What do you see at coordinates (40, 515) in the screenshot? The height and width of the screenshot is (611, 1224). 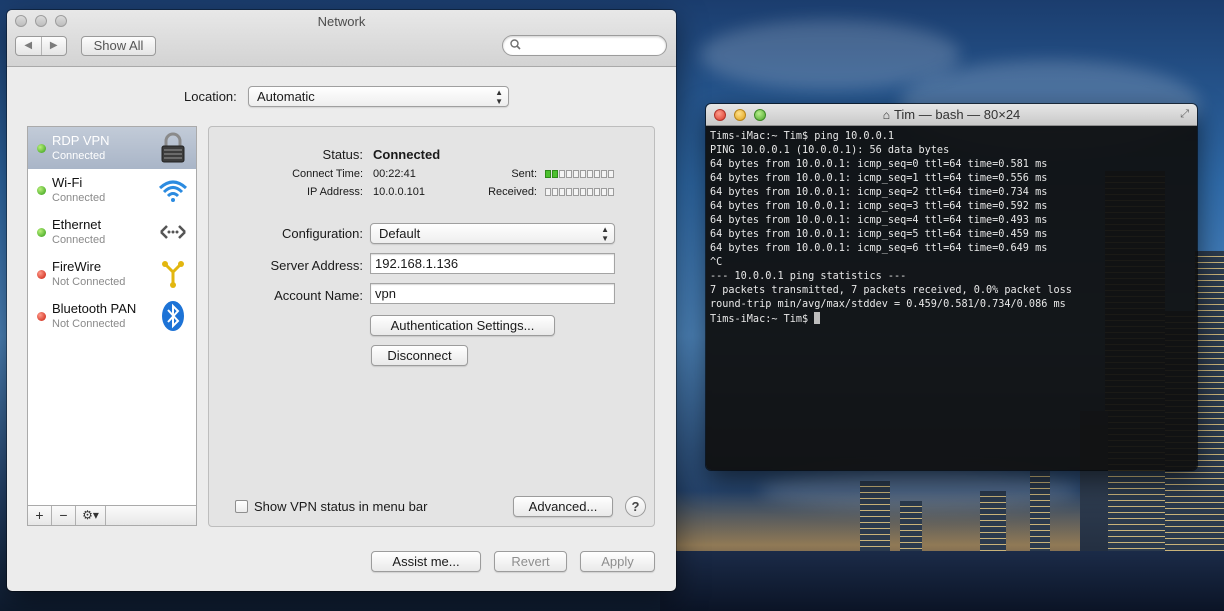 I see `add-service-button: +` at bounding box center [40, 515].